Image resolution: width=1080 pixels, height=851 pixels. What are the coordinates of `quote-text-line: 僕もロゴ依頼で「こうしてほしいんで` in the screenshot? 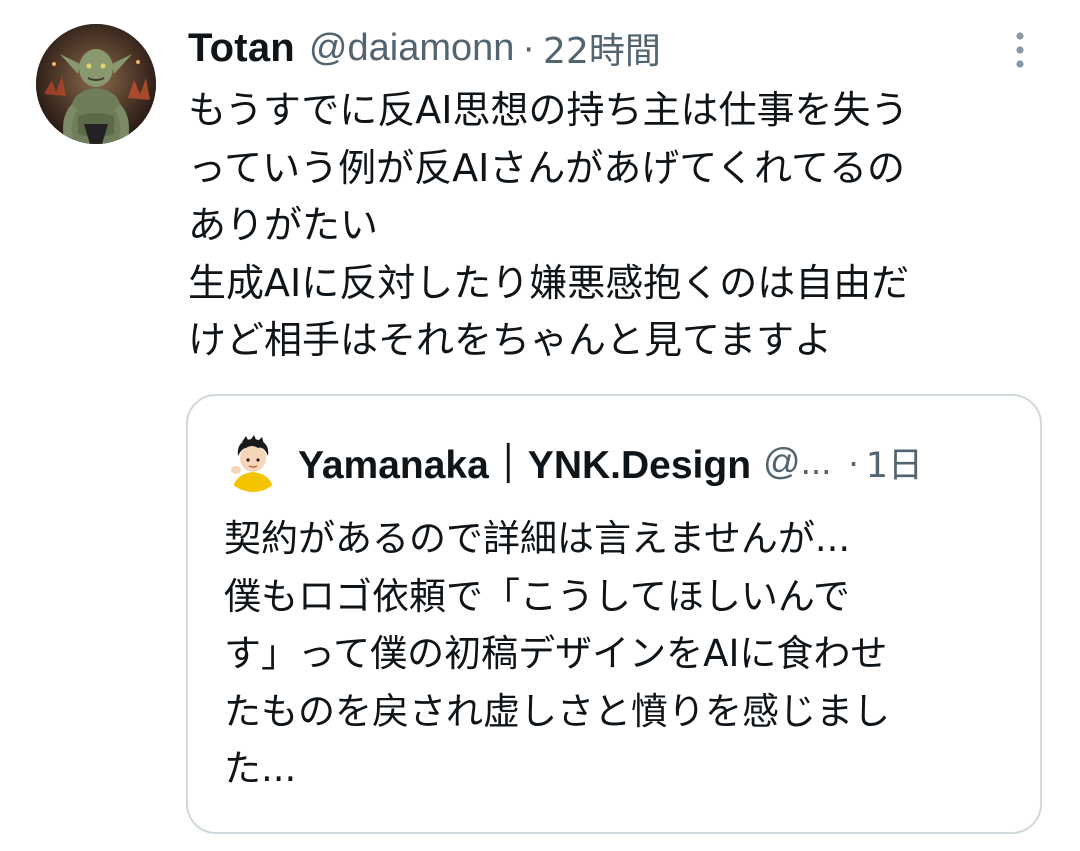 It's located at (537, 596).